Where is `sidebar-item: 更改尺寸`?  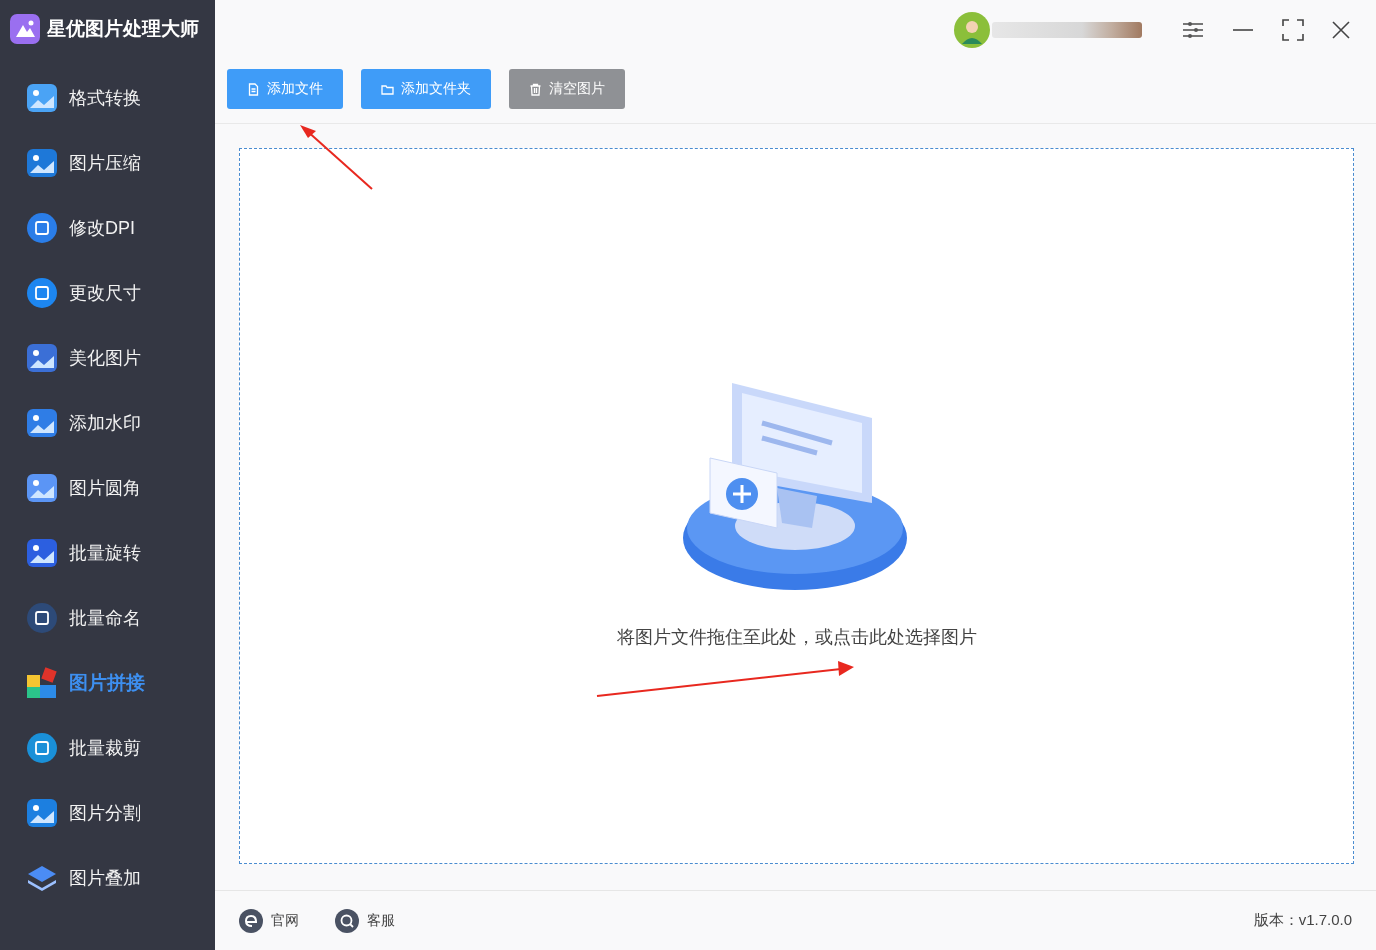 sidebar-item: 更改尺寸 is located at coordinates (107, 292).